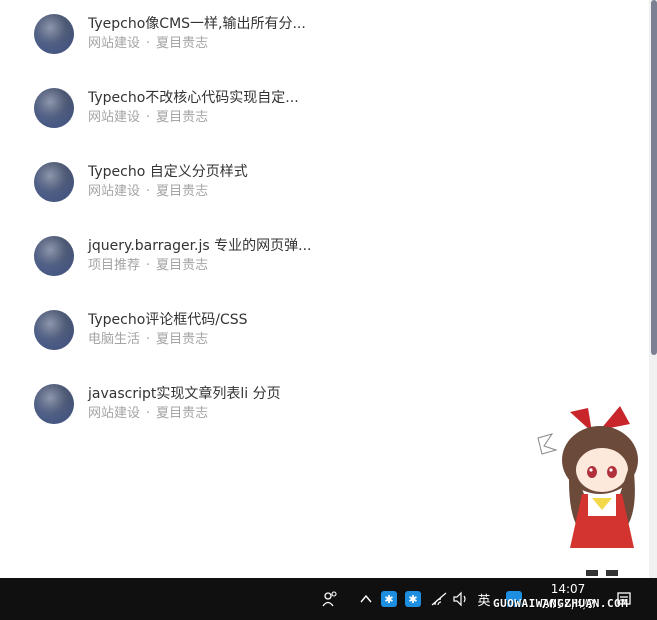 The width and height of the screenshot is (657, 620). What do you see at coordinates (168, 172) in the screenshot?
I see `post-title: Typecho 自定义分页样式` at bounding box center [168, 172].